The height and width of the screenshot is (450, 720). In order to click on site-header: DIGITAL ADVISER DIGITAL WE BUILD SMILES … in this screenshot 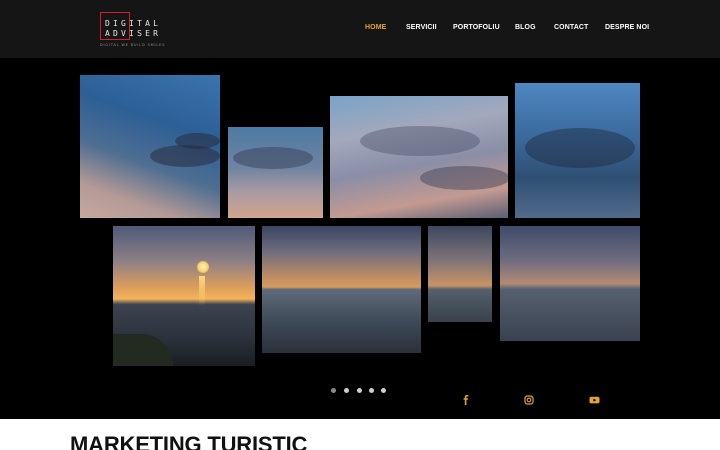, I will do `click(360, 29)`.